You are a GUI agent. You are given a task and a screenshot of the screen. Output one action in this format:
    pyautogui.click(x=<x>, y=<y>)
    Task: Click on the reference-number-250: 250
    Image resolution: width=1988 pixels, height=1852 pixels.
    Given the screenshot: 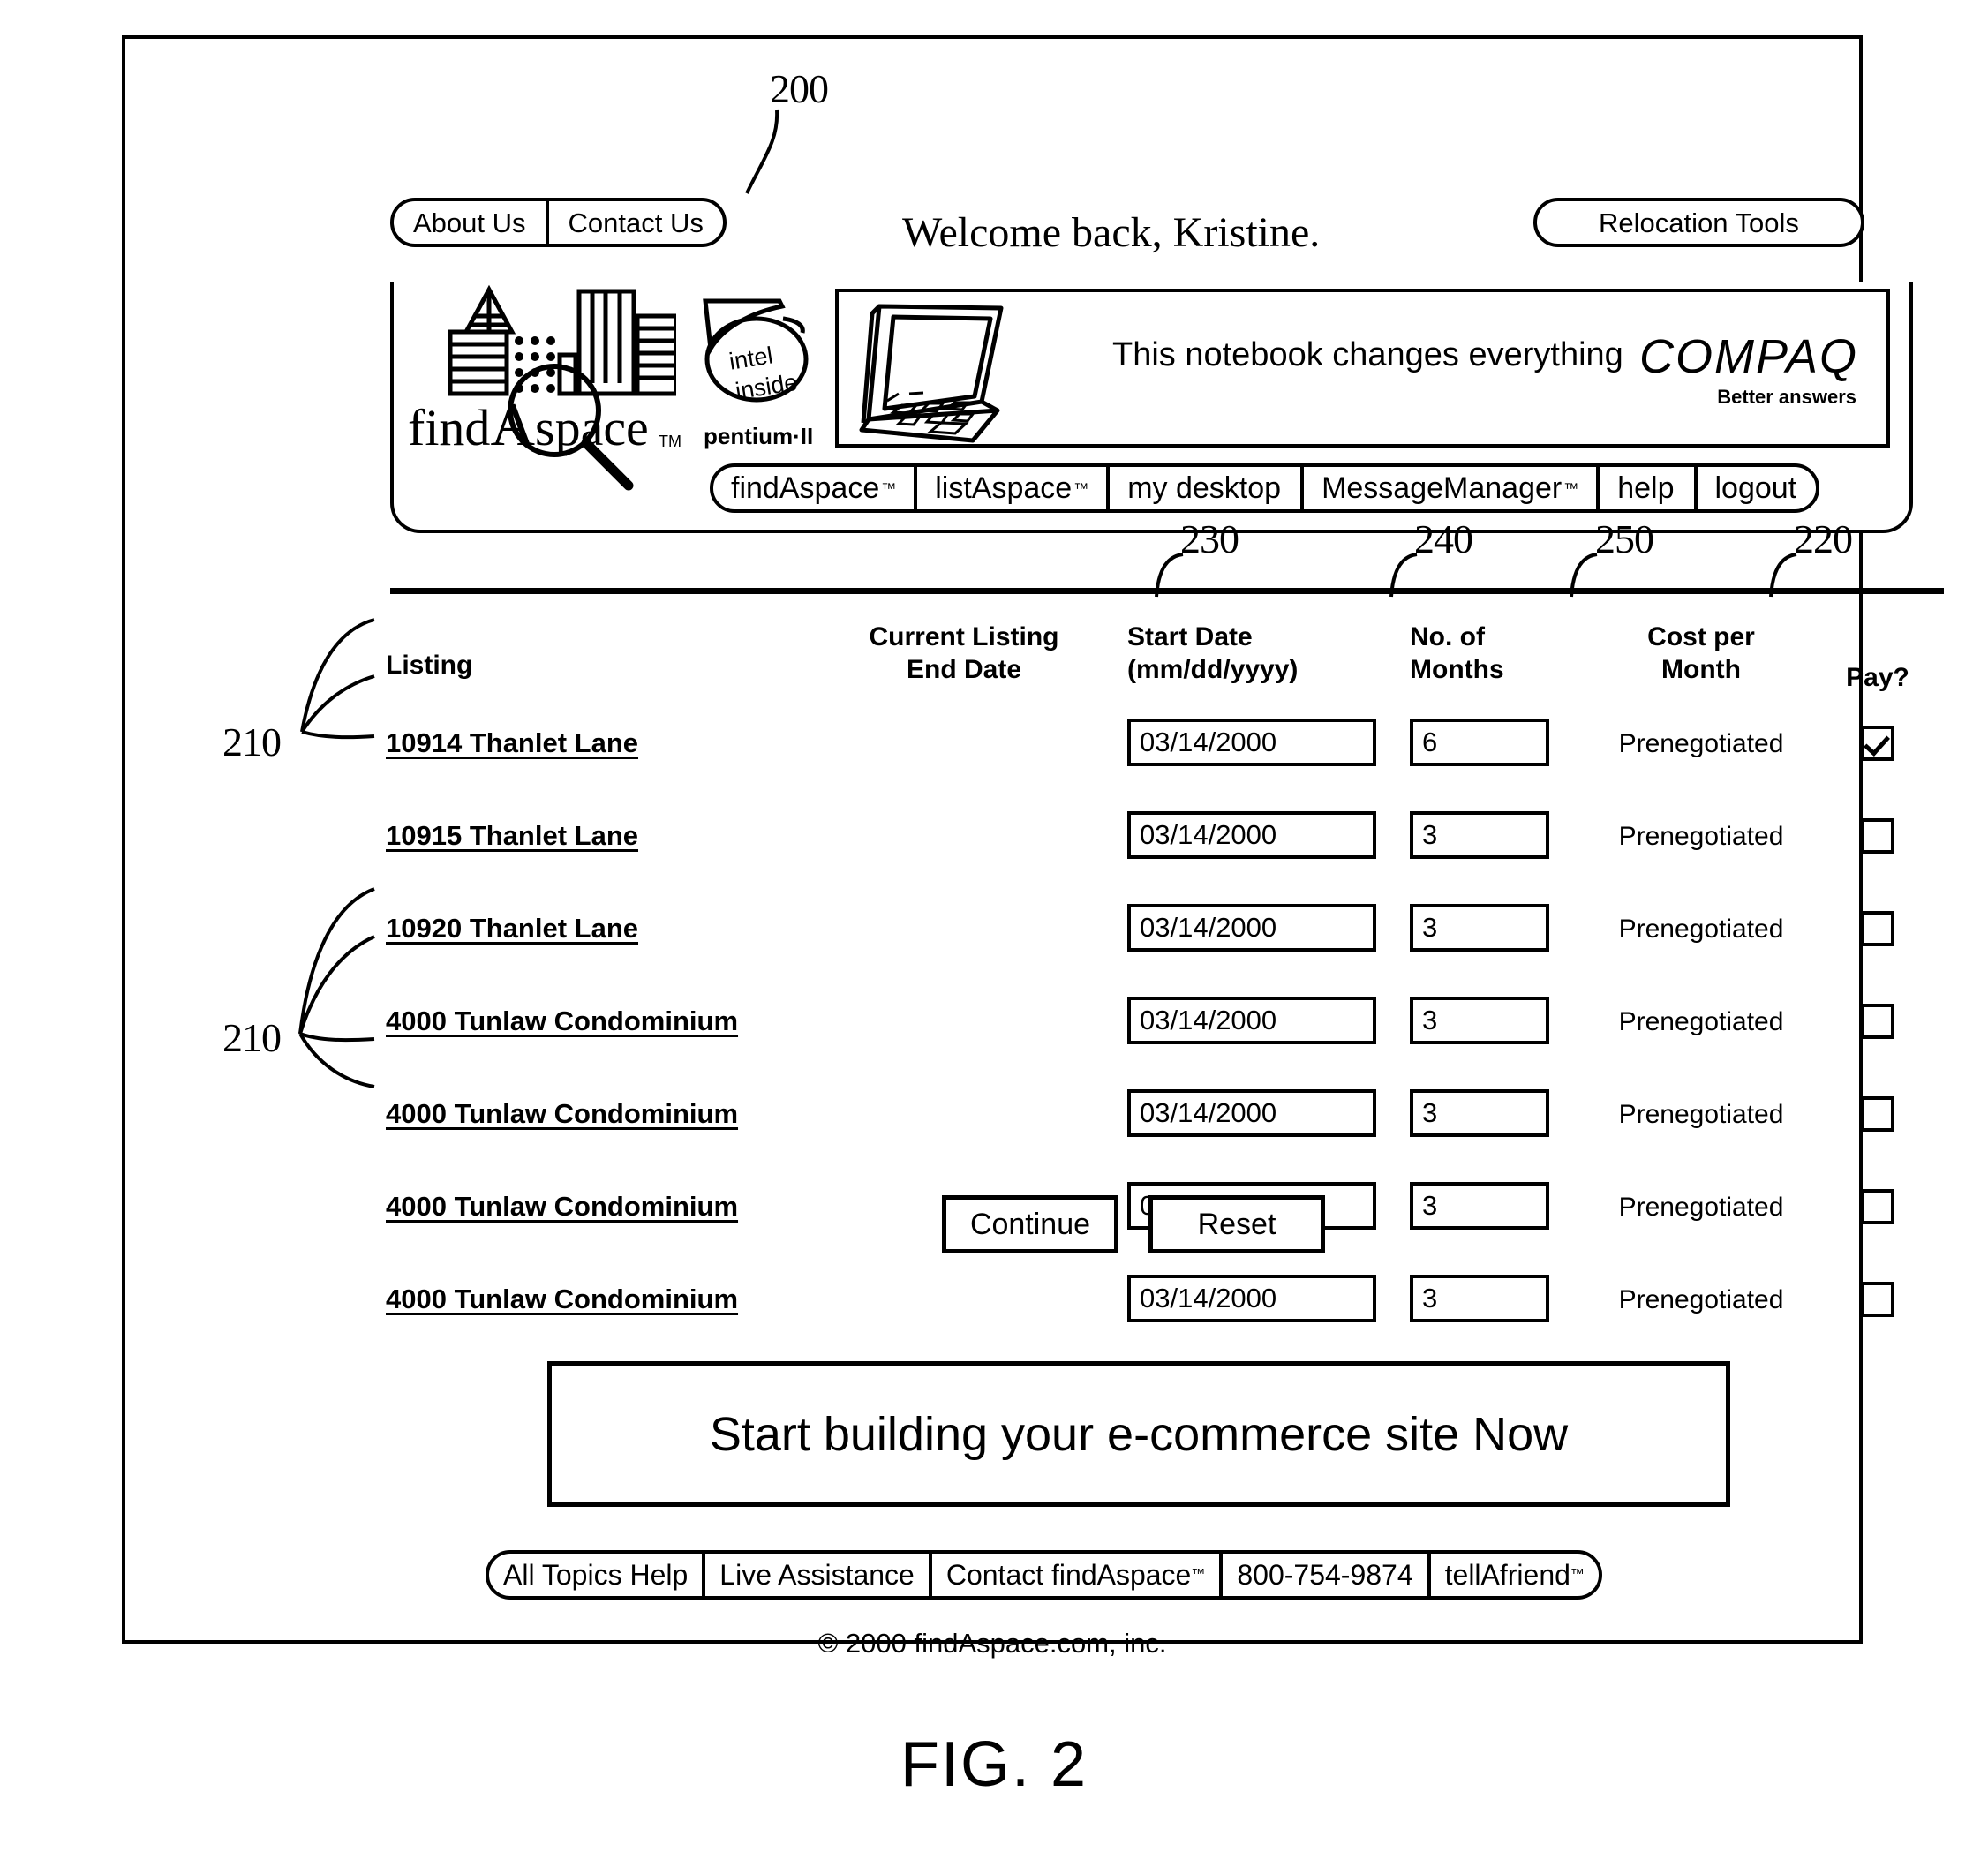 What is the action you would take?
    pyautogui.click(x=1624, y=538)
    